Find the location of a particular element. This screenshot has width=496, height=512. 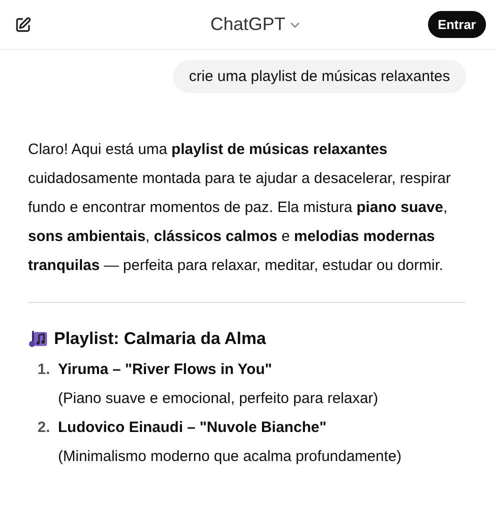

new-chat-icon is located at coordinates (23, 25).